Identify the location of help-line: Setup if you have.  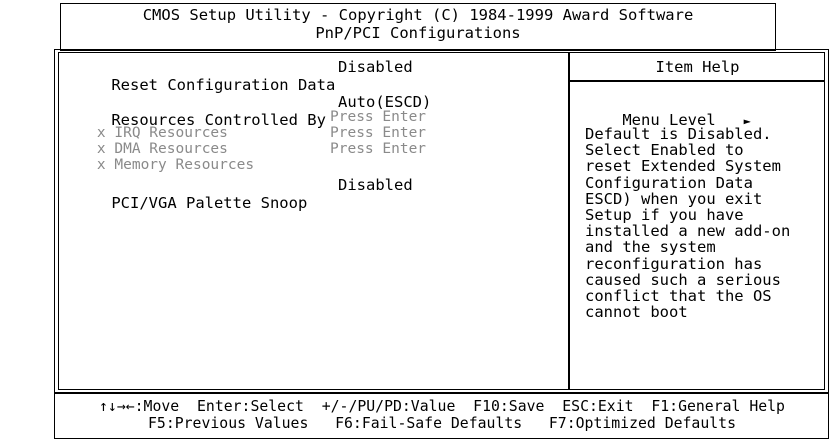
(664, 215).